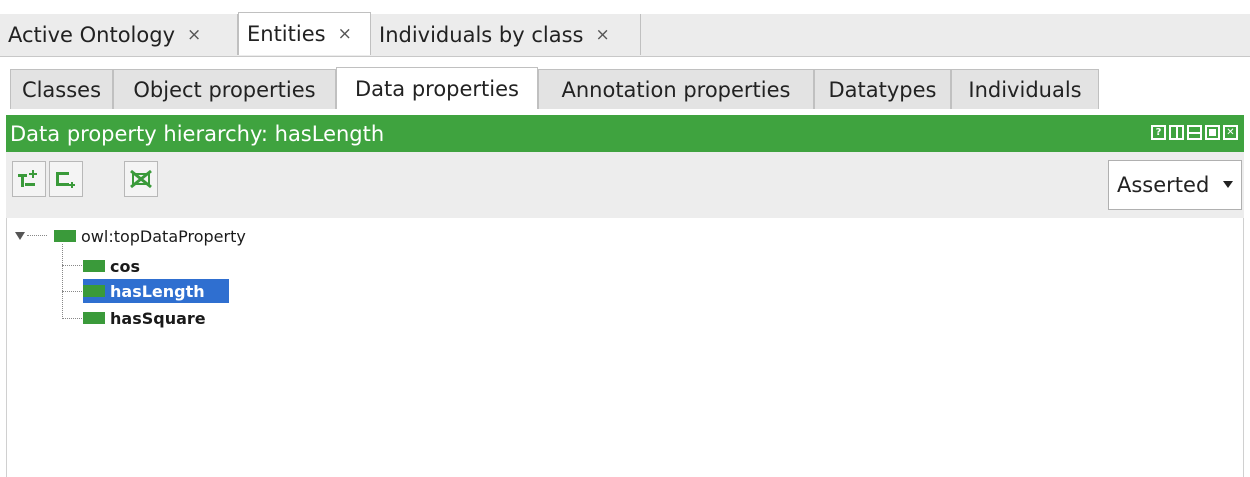  I want to click on tab-entities: Entities ×, so click(304, 33).